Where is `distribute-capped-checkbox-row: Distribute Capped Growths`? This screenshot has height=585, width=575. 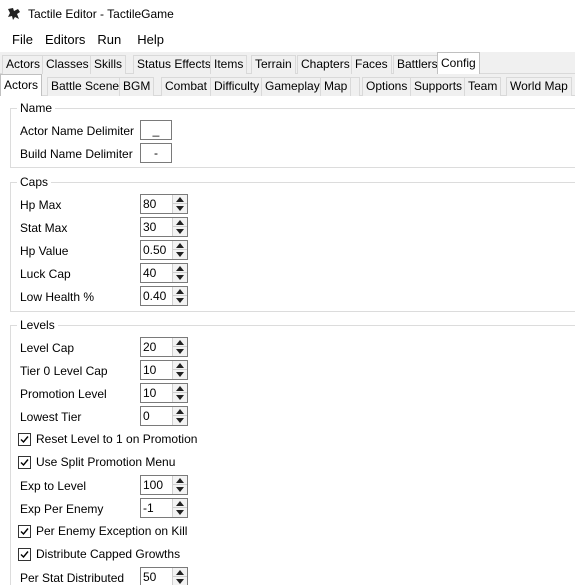
distribute-capped-checkbox-row: Distribute Capped Growths is located at coordinates (99, 554).